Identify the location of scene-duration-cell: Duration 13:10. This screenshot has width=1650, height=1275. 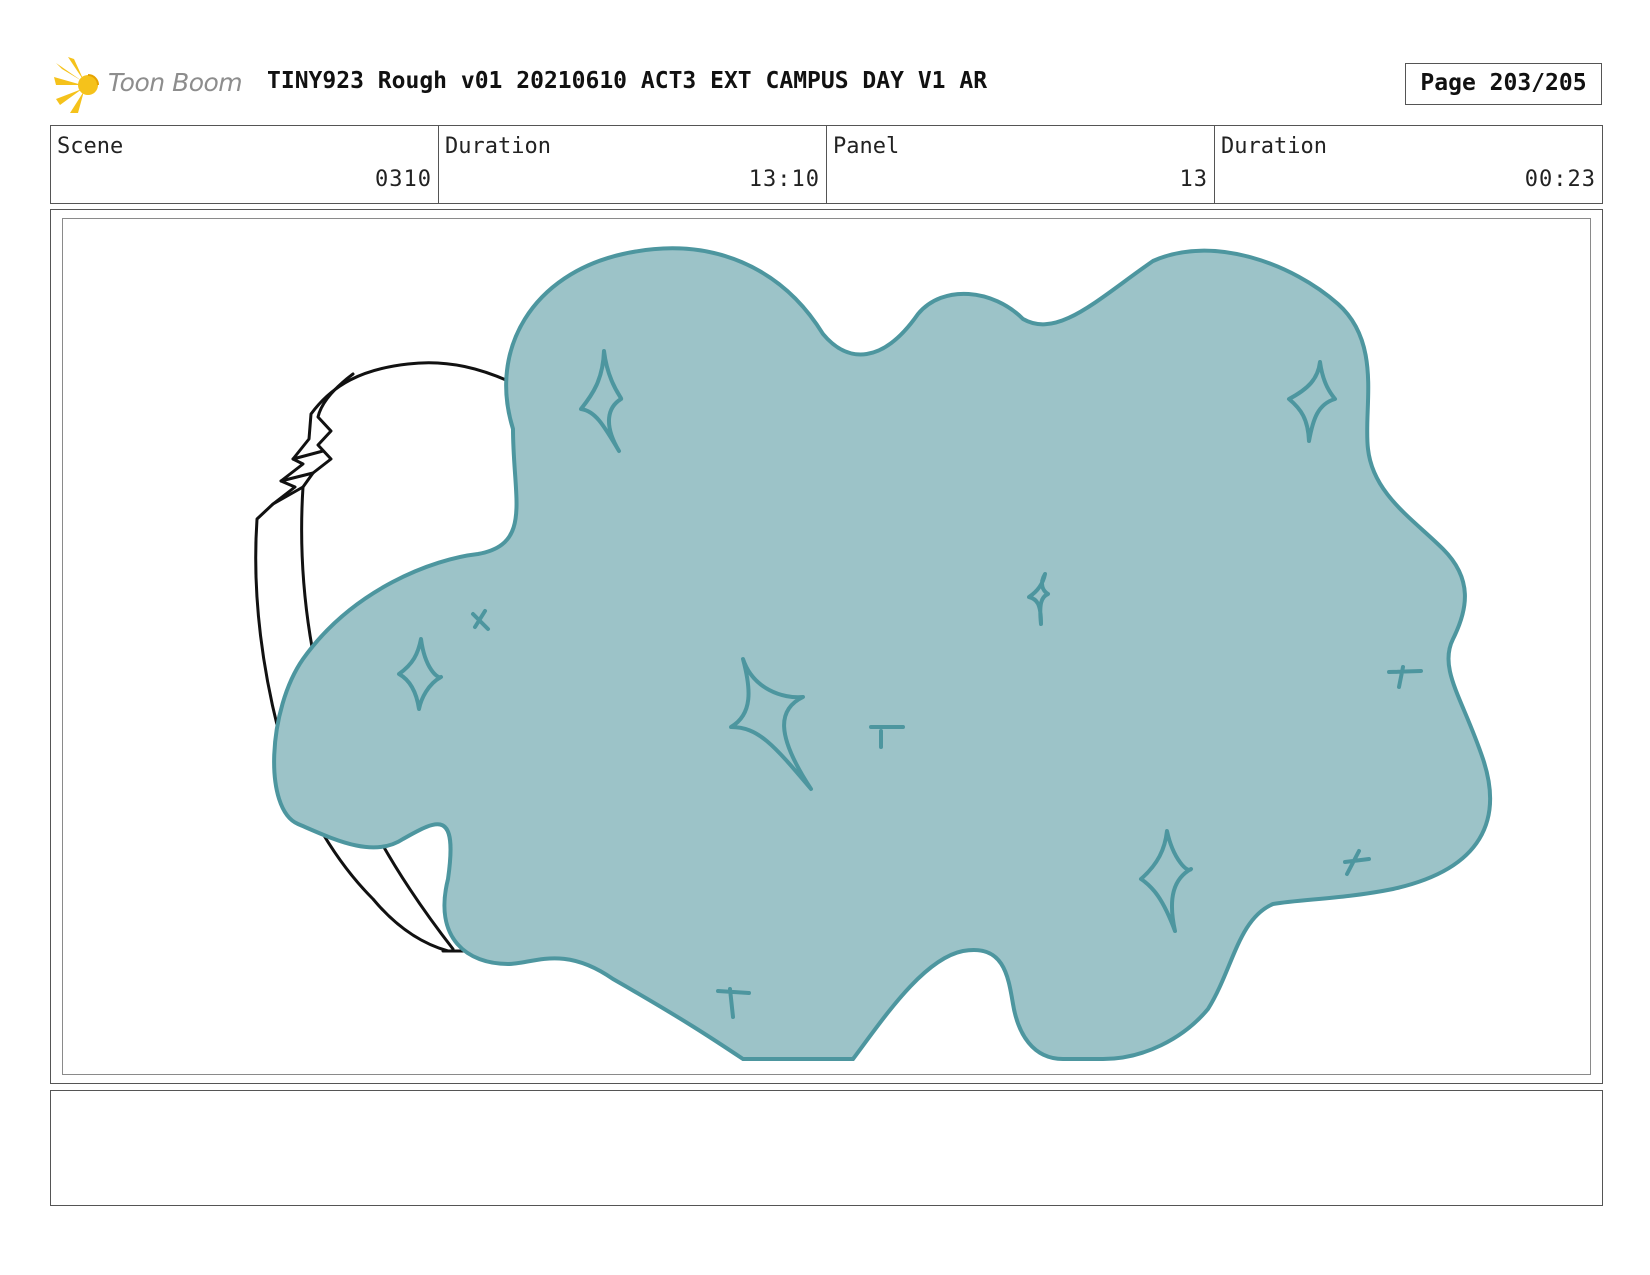
(633, 164).